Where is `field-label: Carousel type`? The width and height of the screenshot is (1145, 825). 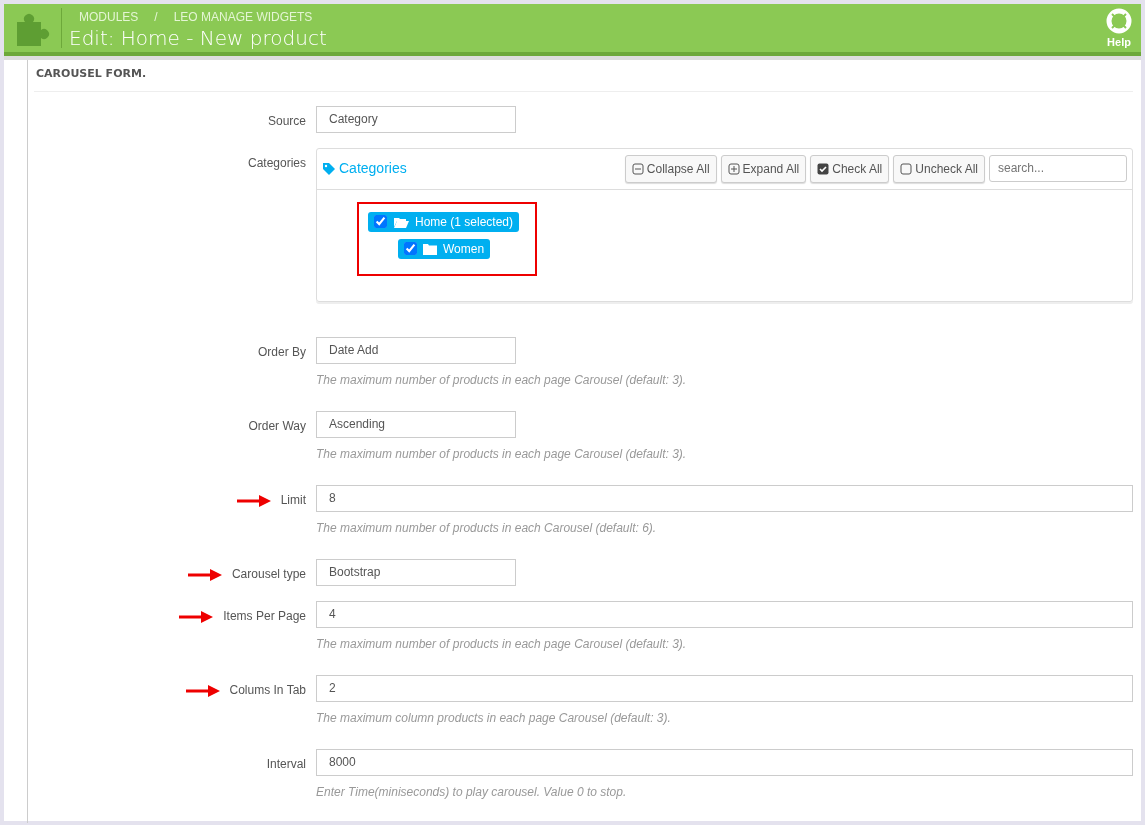 field-label: Carousel type is located at coordinates (268, 574).